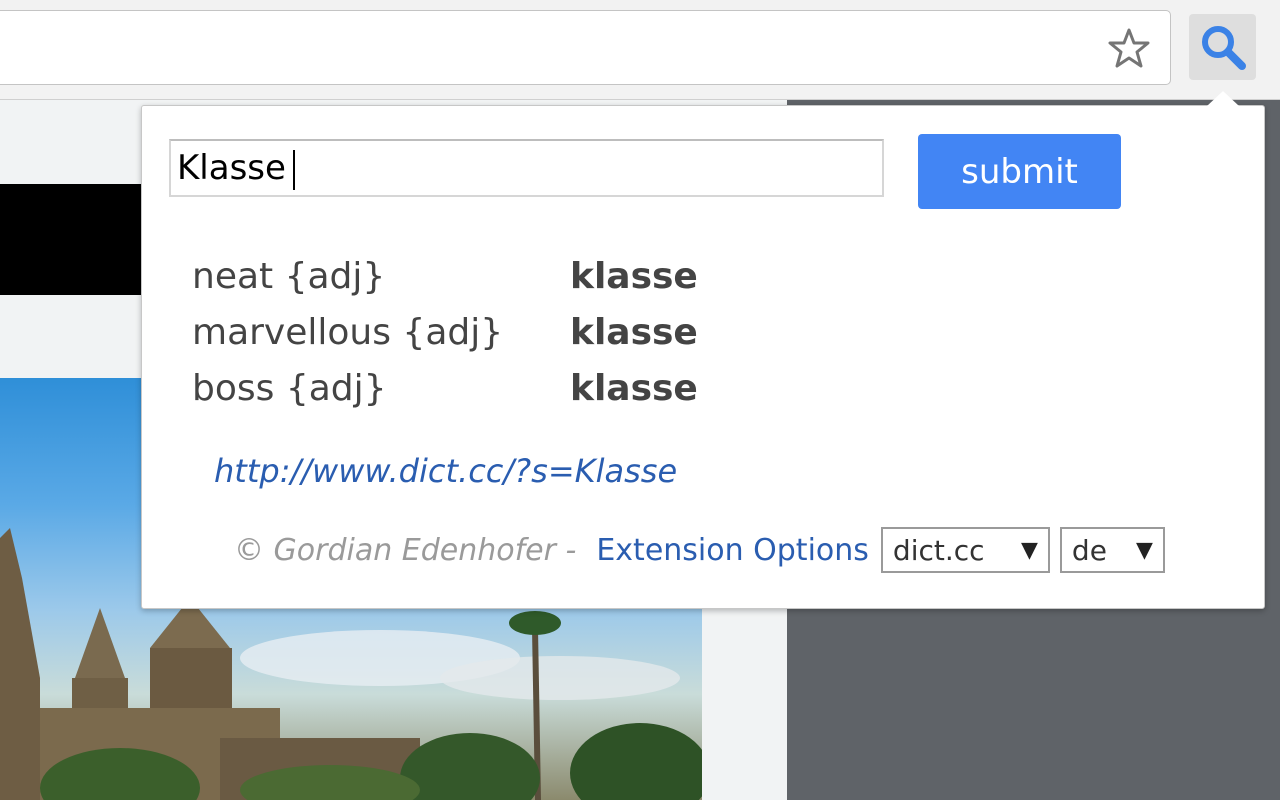 The image size is (1280, 800). I want to click on dictcc-result-link: http://www.dict.cc/?s=Klasse, so click(445, 471).